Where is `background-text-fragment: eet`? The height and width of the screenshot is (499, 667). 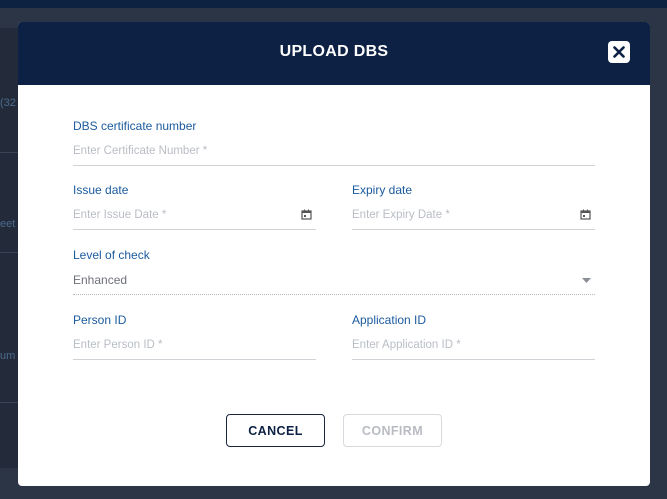
background-text-fragment: eet is located at coordinates (8, 224).